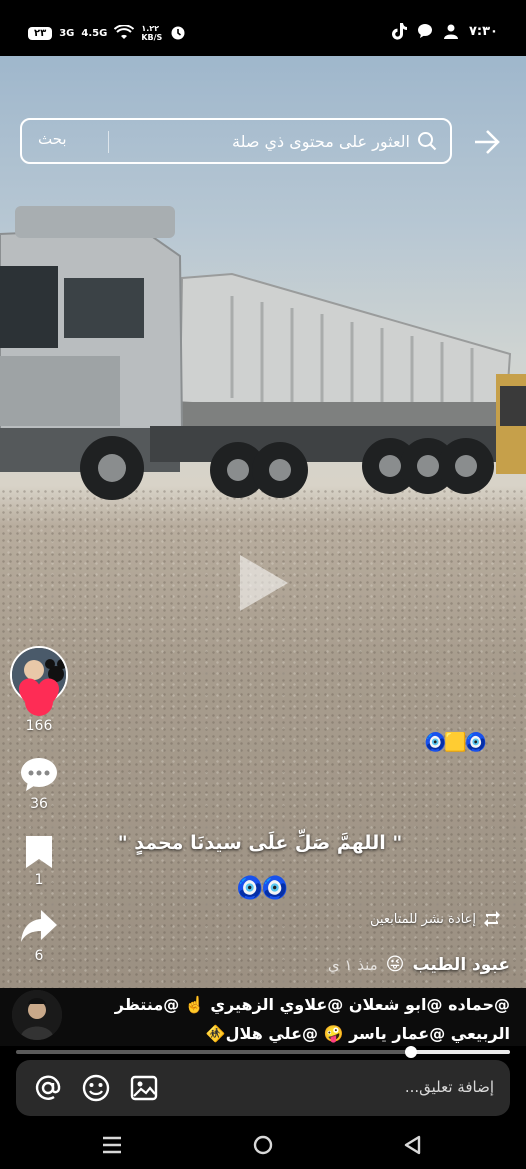  I want to click on share-count: 6, so click(39, 956).